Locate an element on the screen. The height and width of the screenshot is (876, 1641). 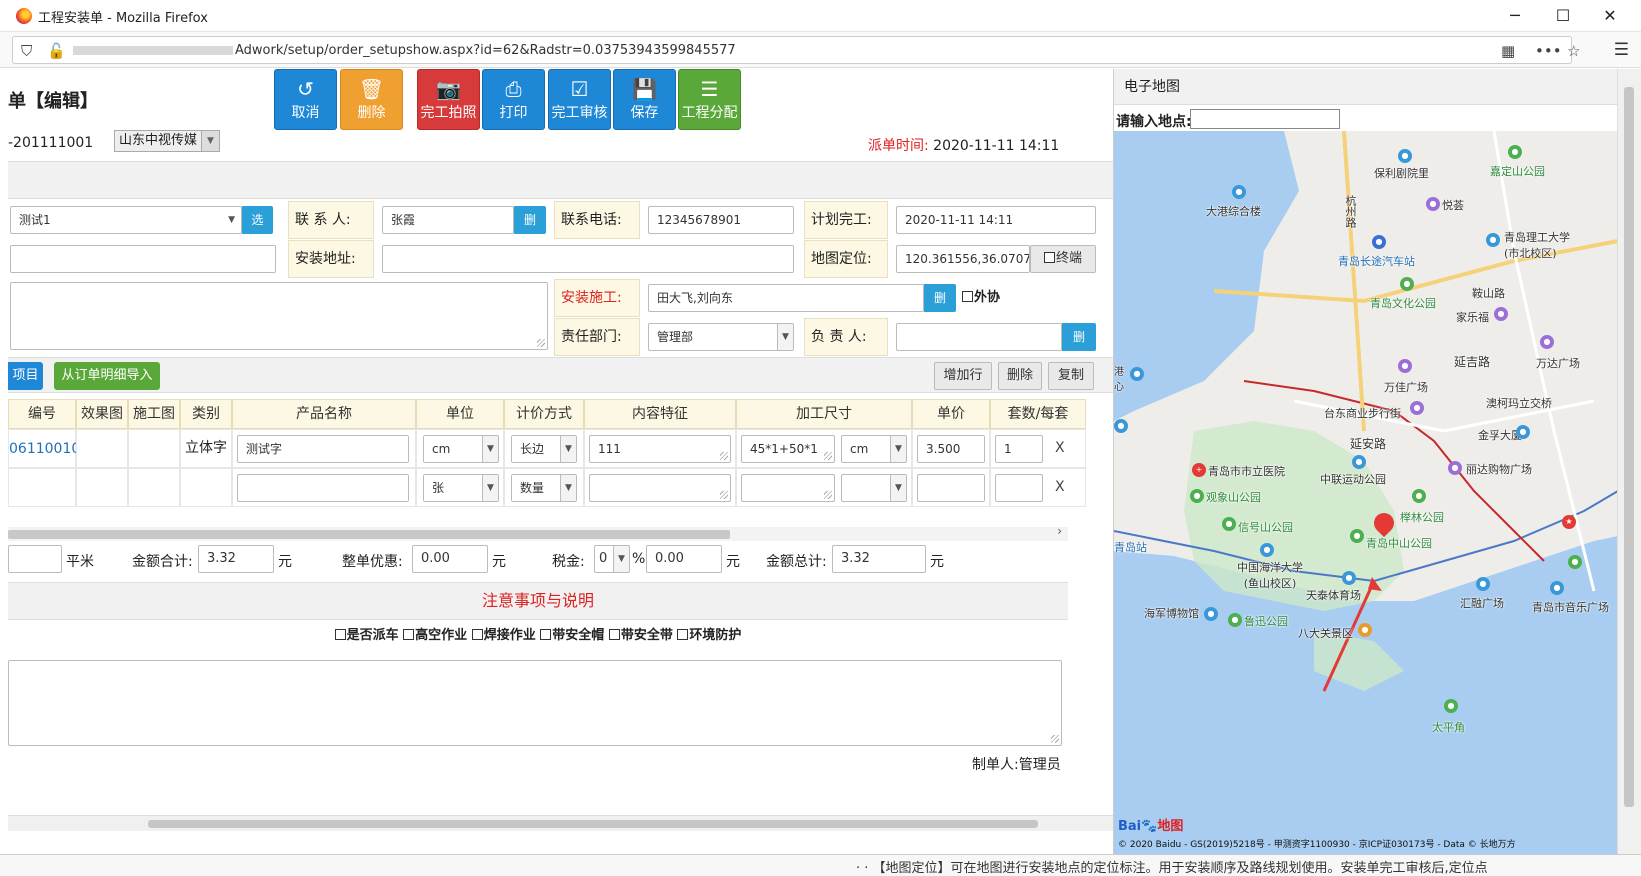
contact-input: 张霞 is located at coordinates (448, 220).